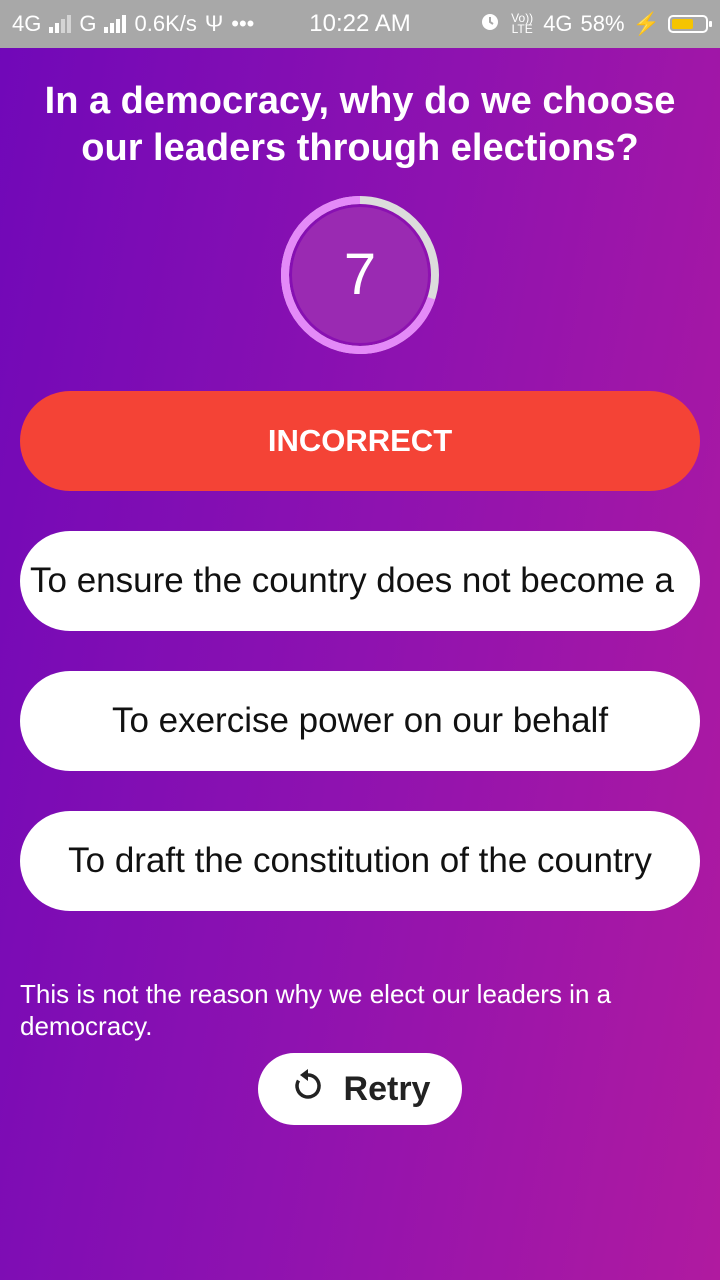 This screenshot has width=720, height=1280. What do you see at coordinates (360, 441) in the screenshot?
I see `result-incorrect-banner: INCORRECT` at bounding box center [360, 441].